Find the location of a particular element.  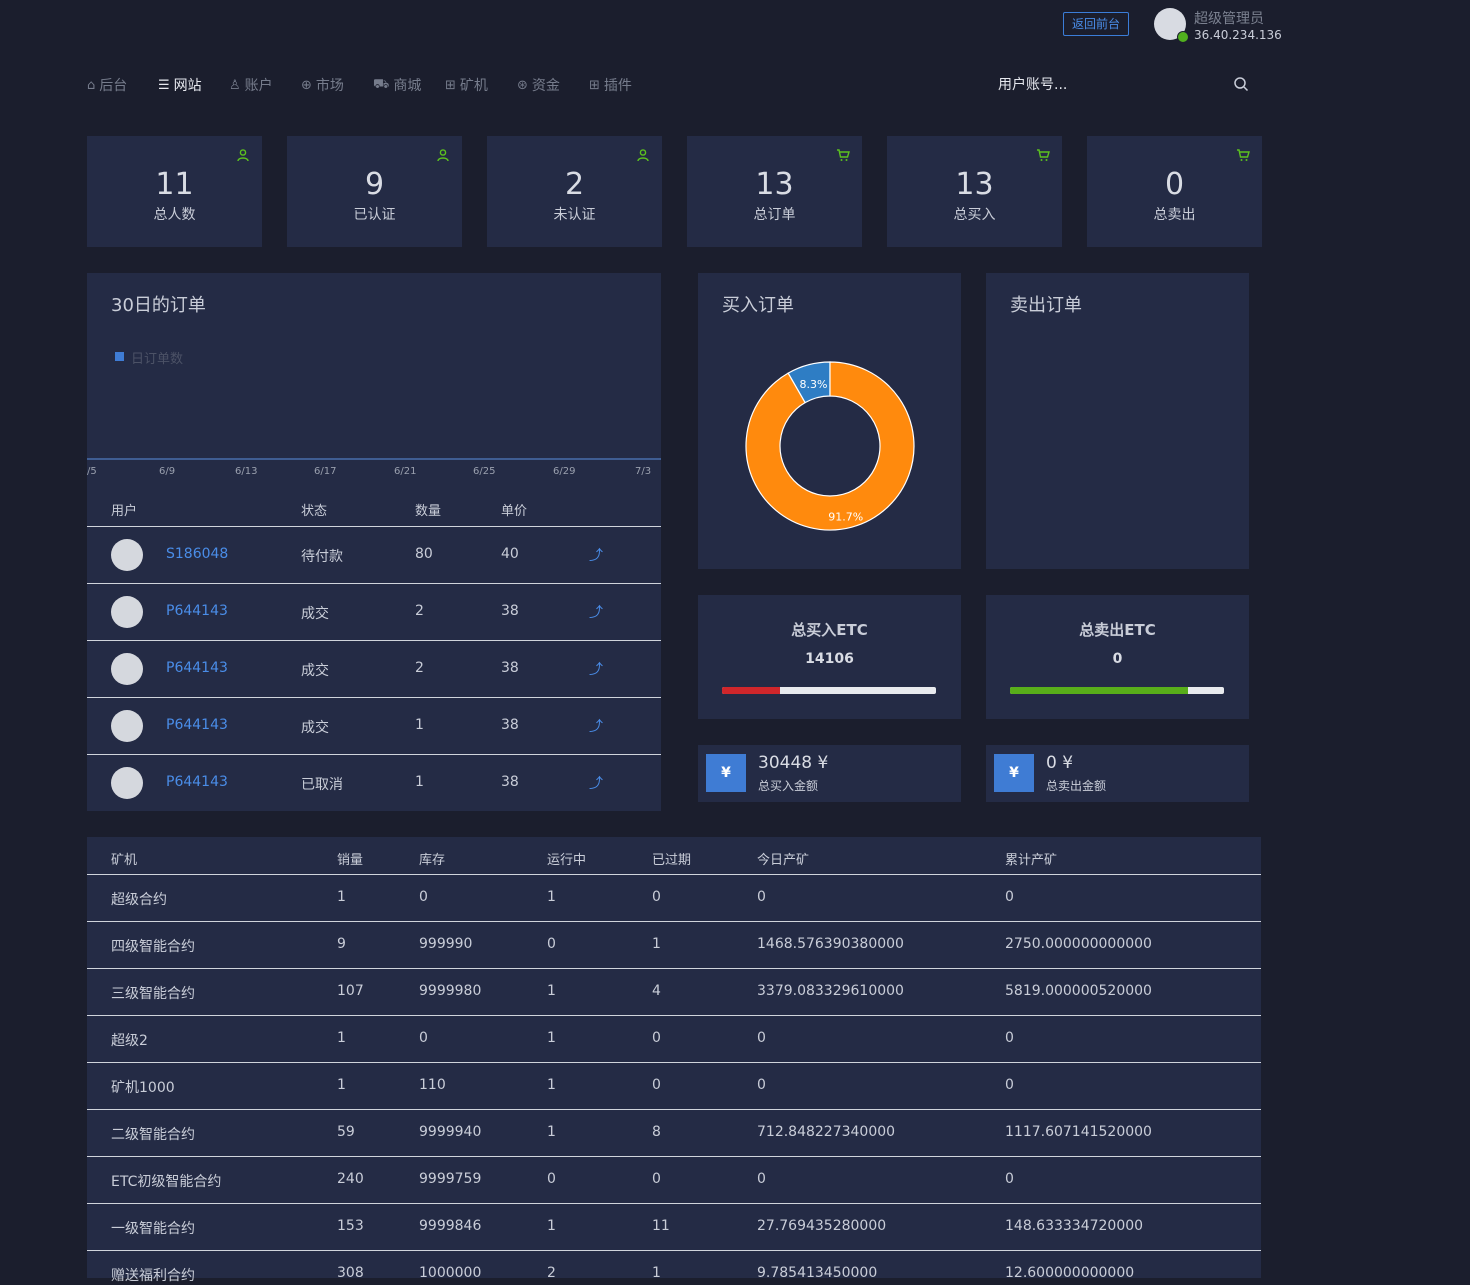

nav-item-account: ♙ 账户 is located at coordinates (251, 85).